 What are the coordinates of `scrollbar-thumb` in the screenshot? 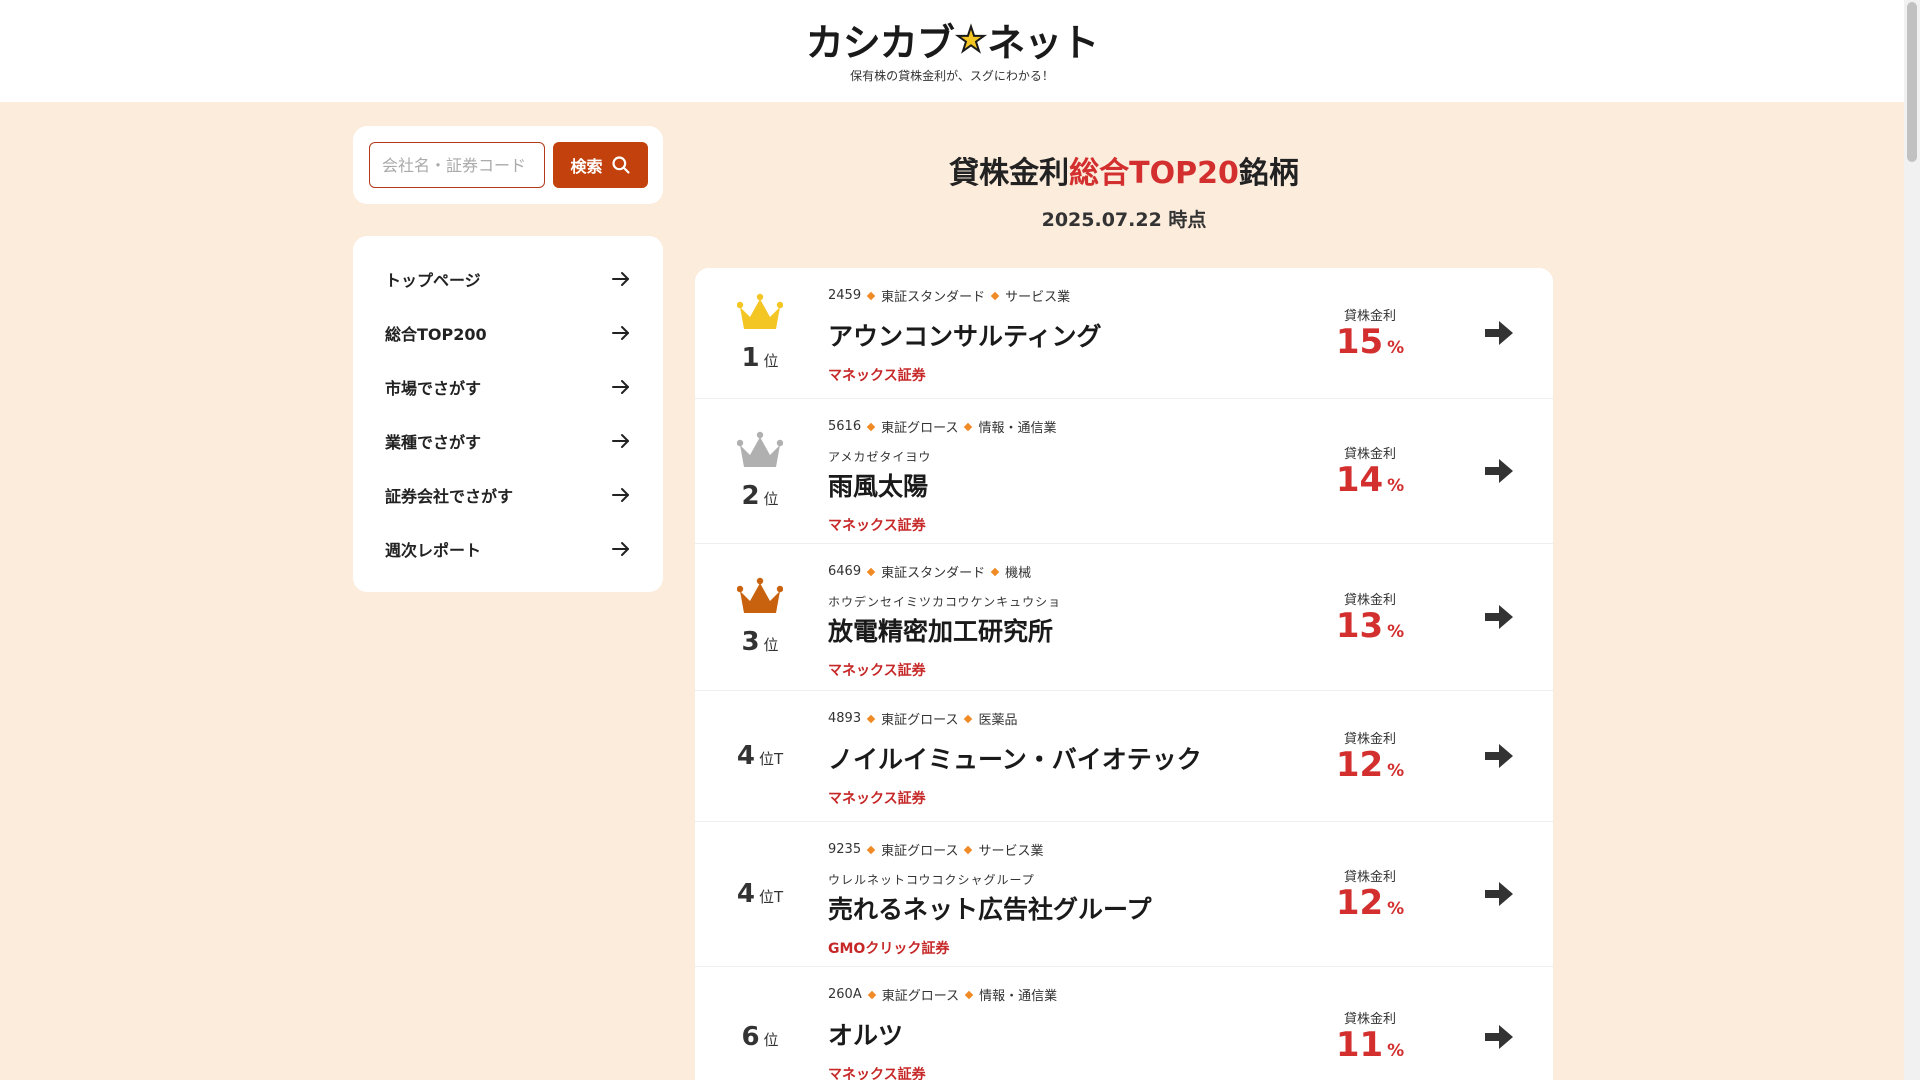 It's located at (1912, 82).